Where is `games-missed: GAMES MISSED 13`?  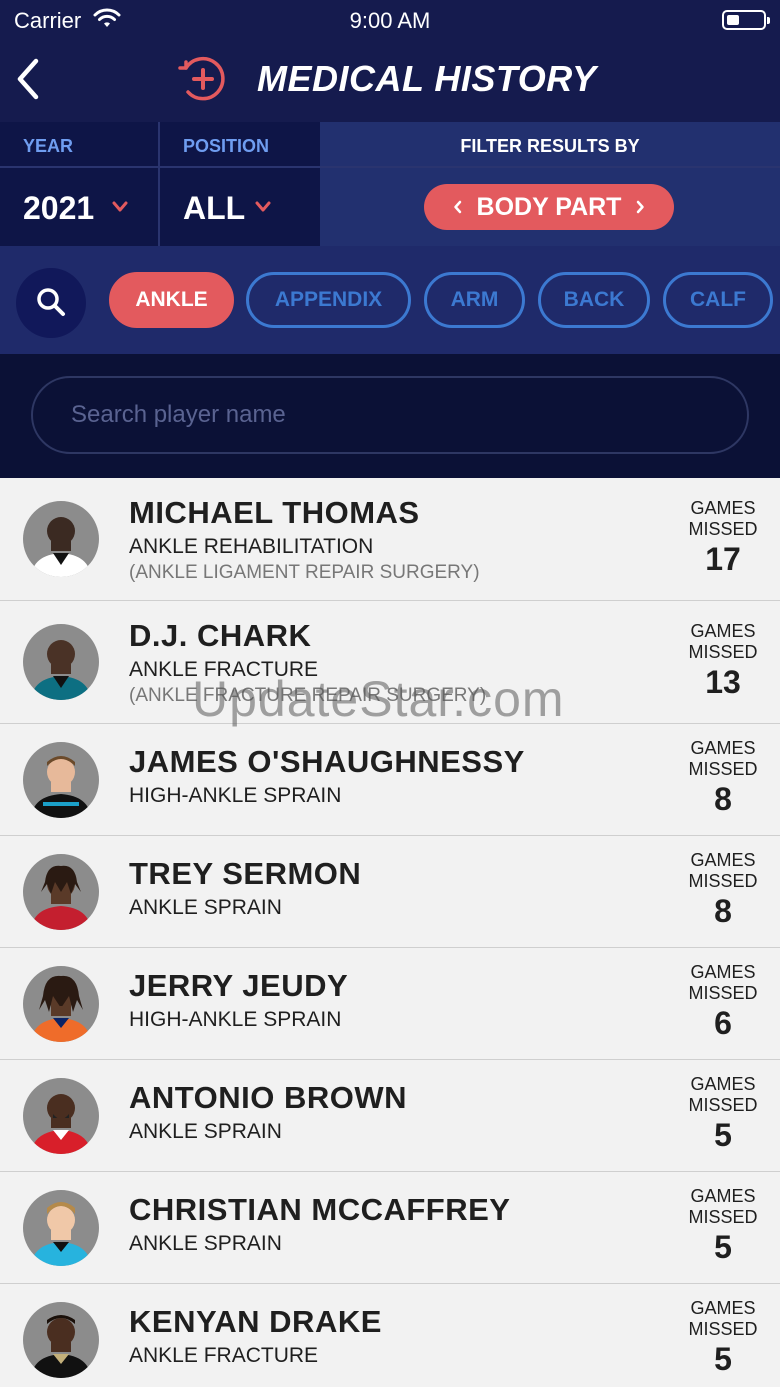 games-missed: GAMES MISSED 13 is located at coordinates (723, 661).